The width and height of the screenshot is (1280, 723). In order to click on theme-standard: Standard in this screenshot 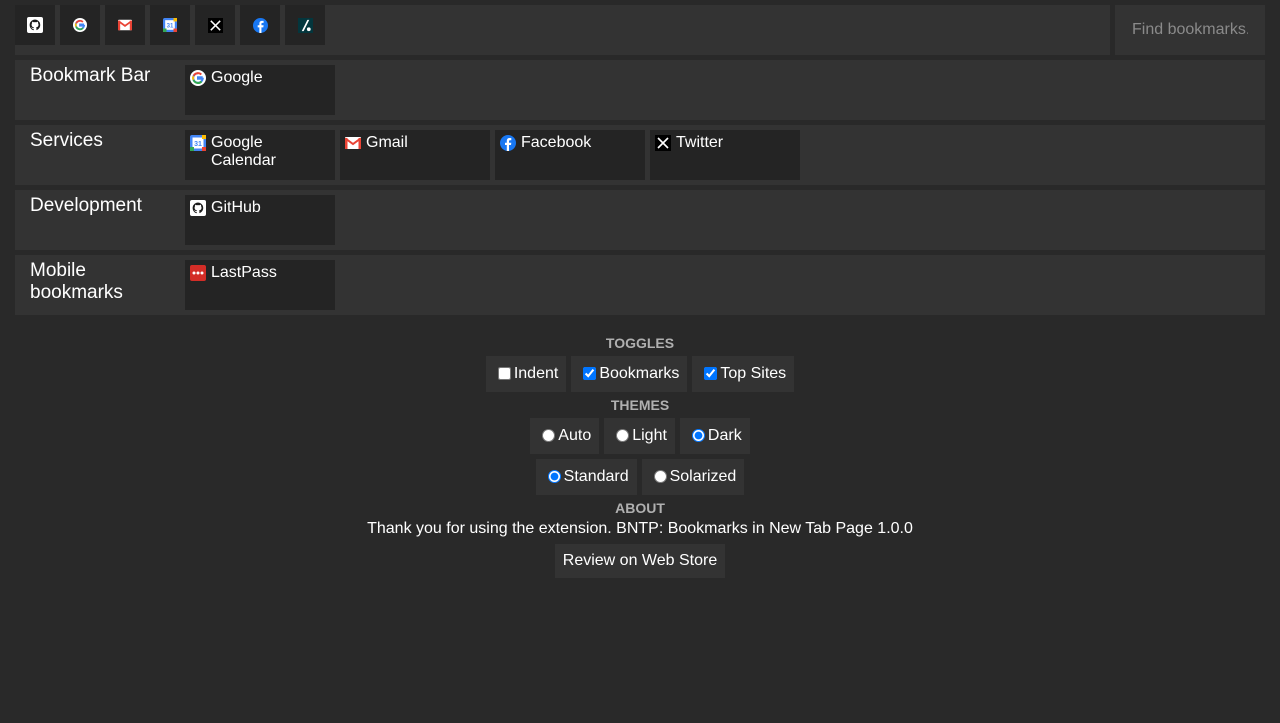, I will do `click(586, 477)`.